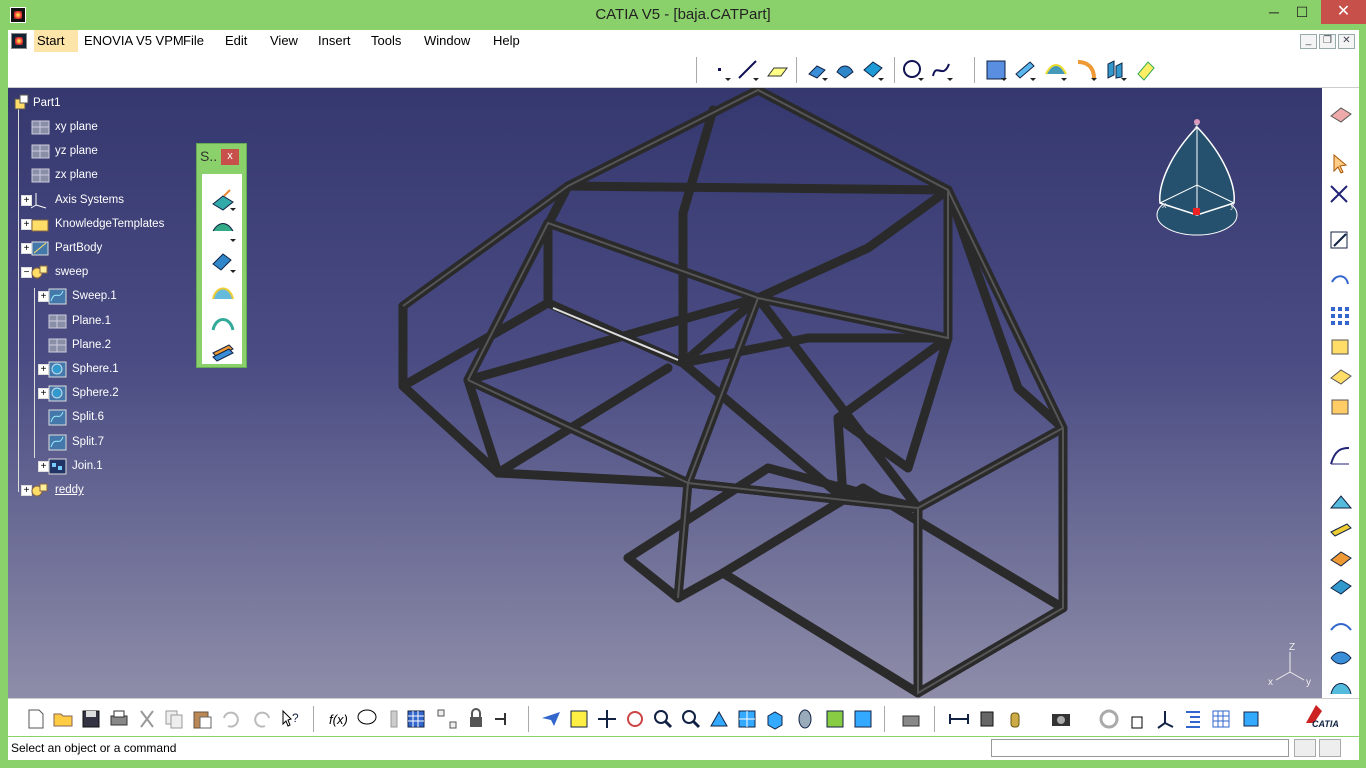 The width and height of the screenshot is (1366, 768). Describe the element at coordinates (447, 40) in the screenshot. I see `menu-window: Window` at that location.